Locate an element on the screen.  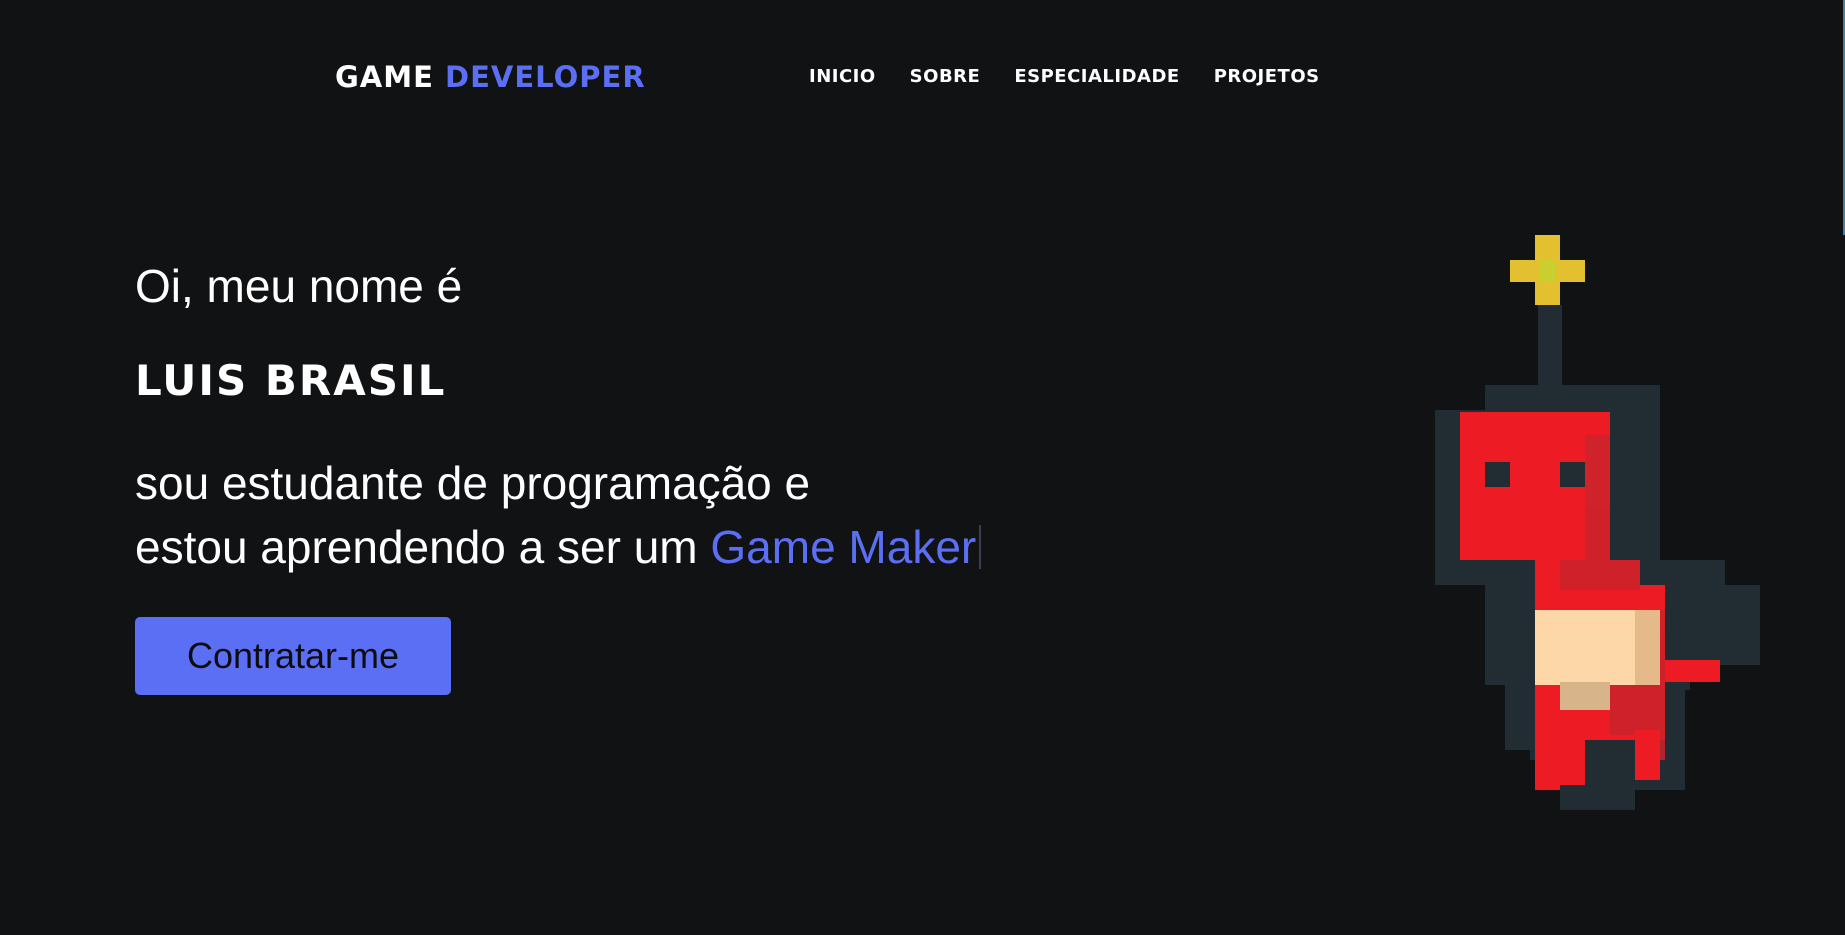
description-line-2-prefix: estou aprendendo a ser um is located at coordinates (416, 547).